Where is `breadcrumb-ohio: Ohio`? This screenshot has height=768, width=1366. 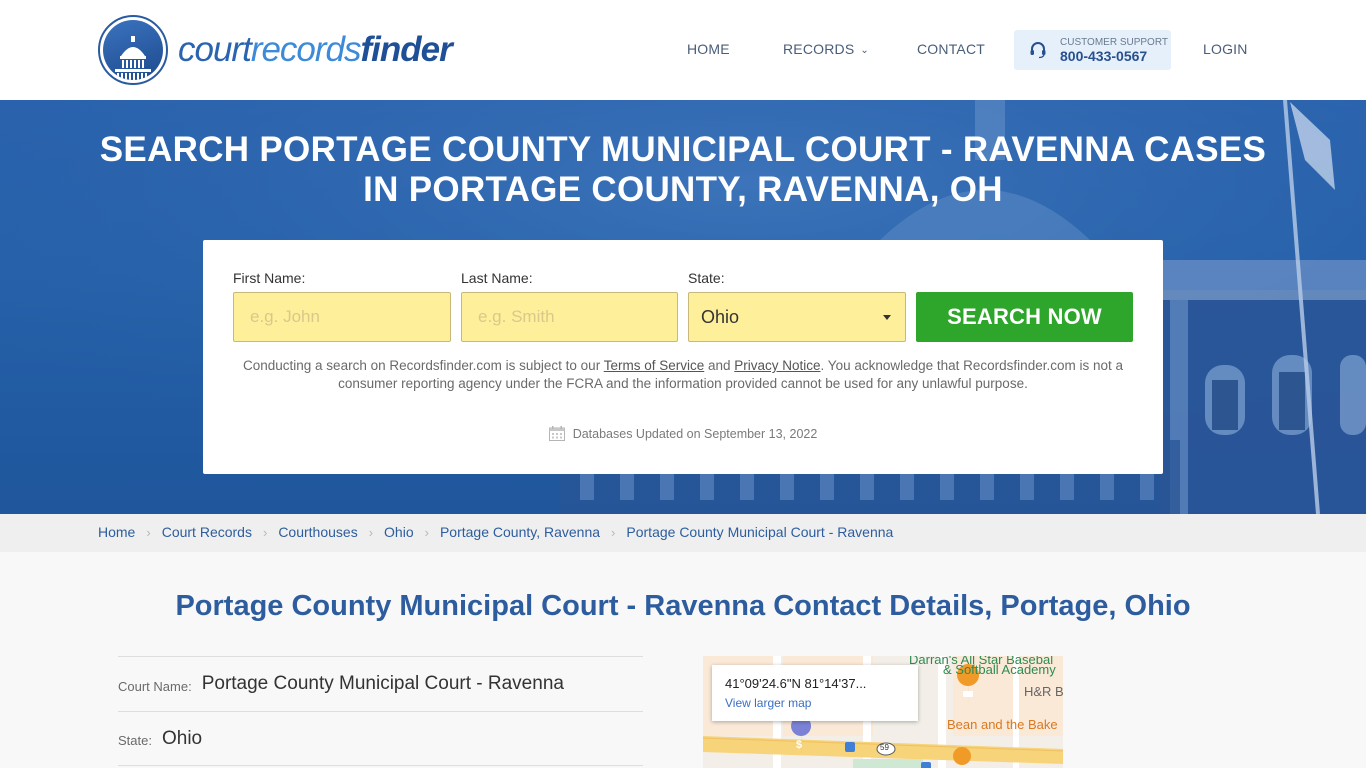
breadcrumb-ohio: Ohio is located at coordinates (399, 532).